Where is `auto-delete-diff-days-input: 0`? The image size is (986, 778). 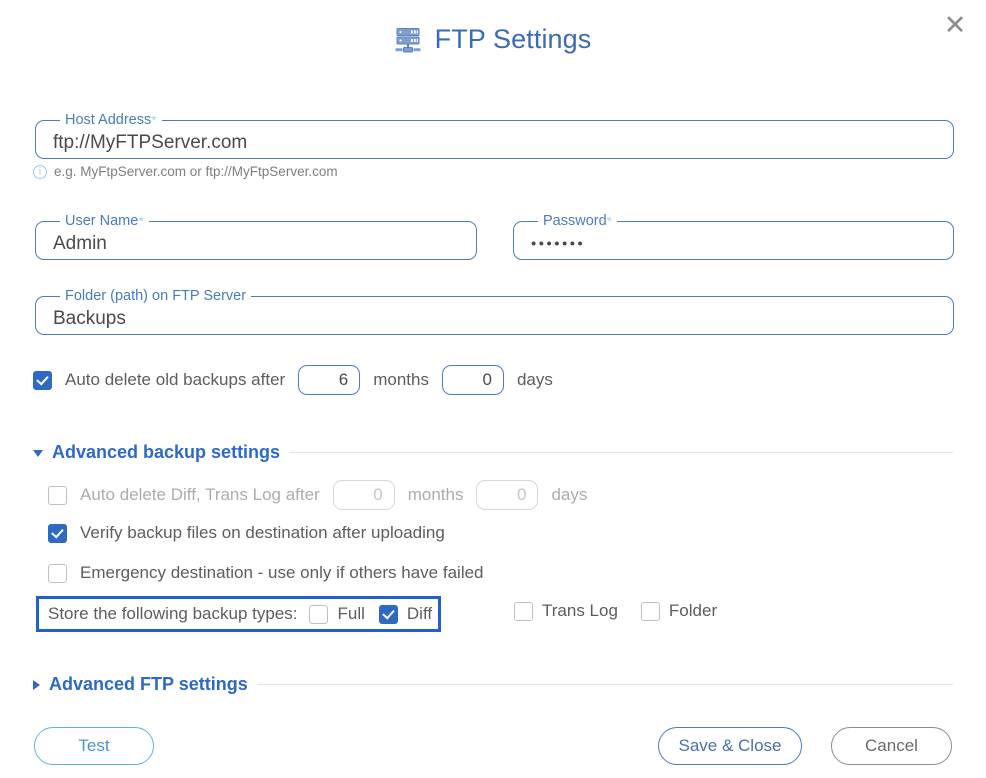
auto-delete-diff-days-input: 0 is located at coordinates (507, 495).